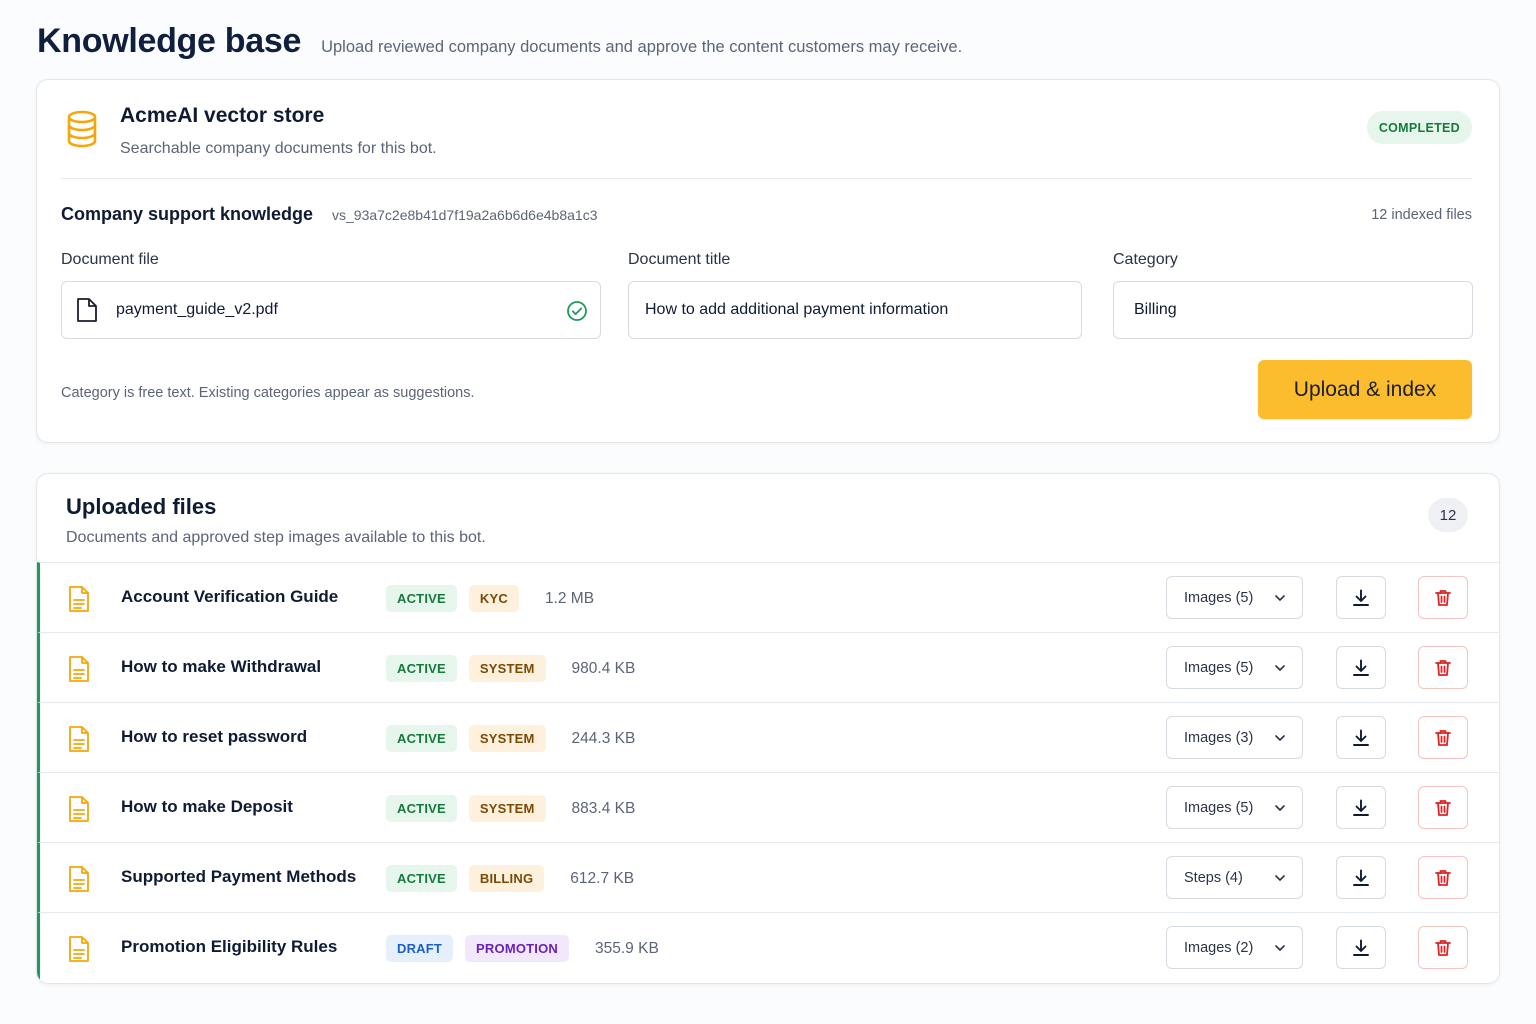  I want to click on file-badges: ACTIVE SYSTEM 244.3 KB, so click(510, 738).